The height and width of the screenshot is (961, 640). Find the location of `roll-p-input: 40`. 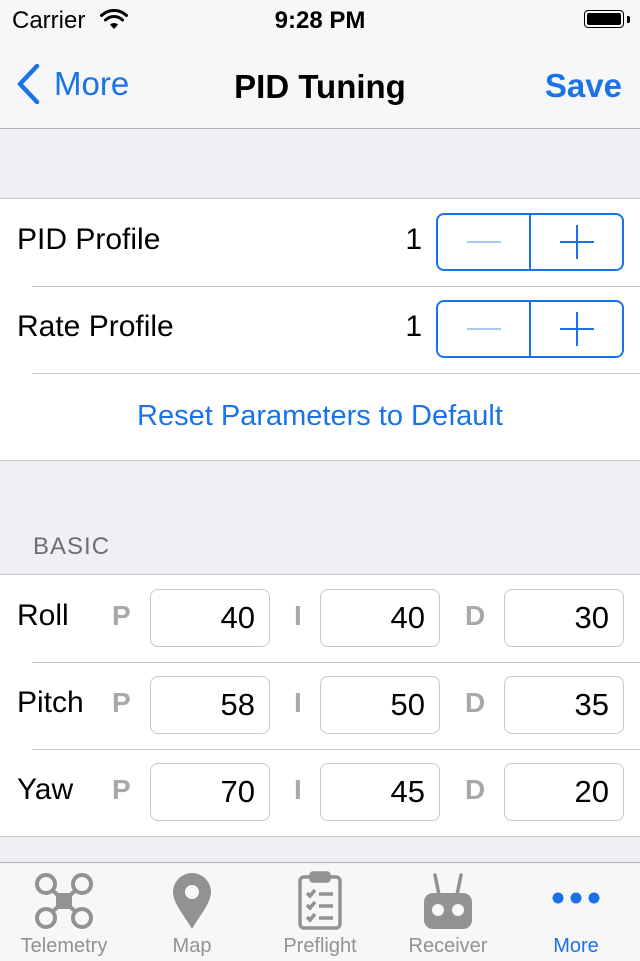

roll-p-input: 40 is located at coordinates (210, 618).